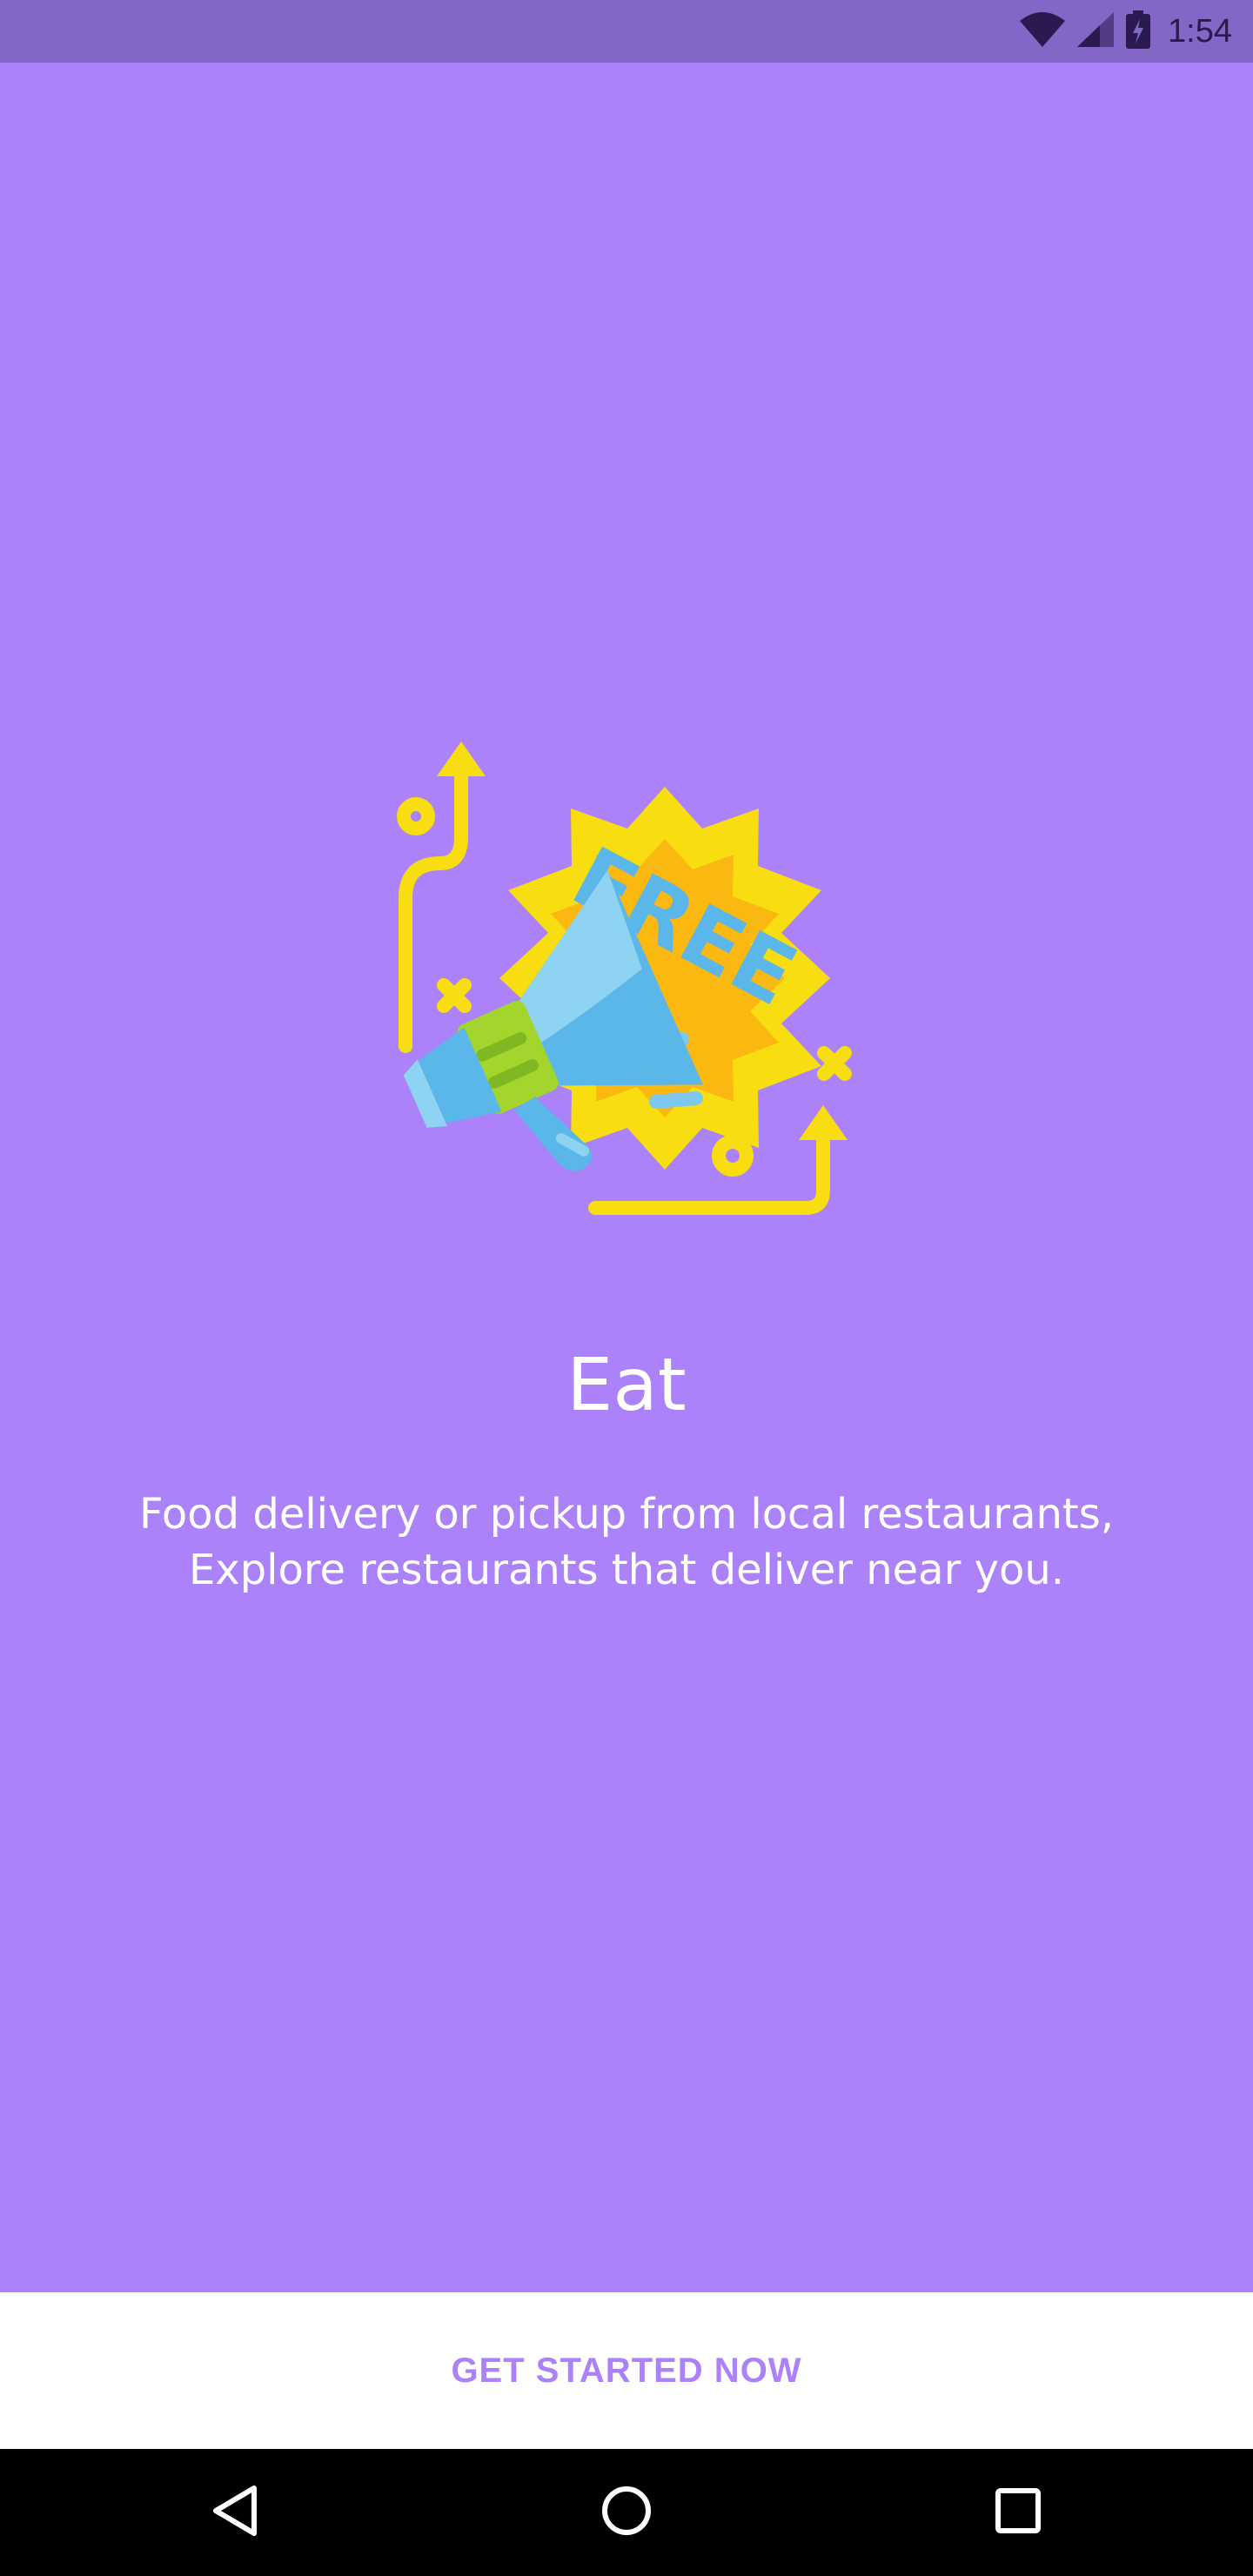 The width and height of the screenshot is (1253, 2576). I want to click on cta-bar: GET STARTED NOW, so click(626, 2370).